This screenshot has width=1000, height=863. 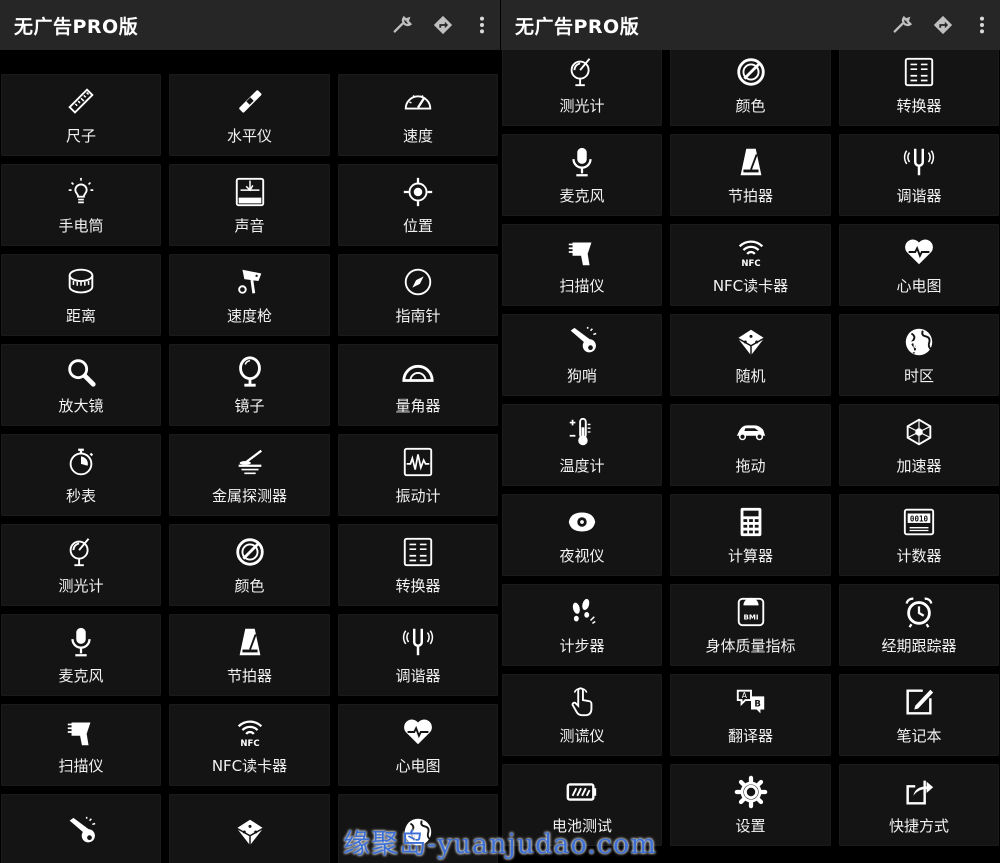 What do you see at coordinates (81, 405) in the screenshot?
I see `tool-label: 放大镜` at bounding box center [81, 405].